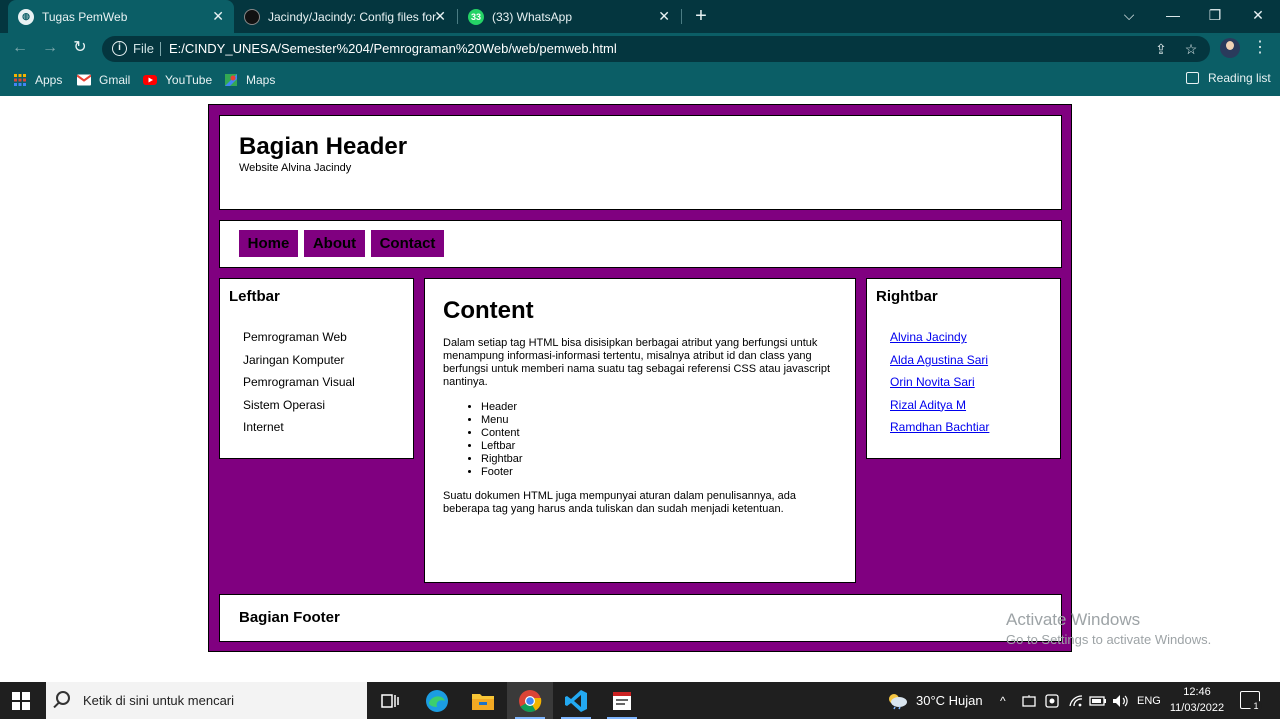  Describe the element at coordinates (502, 446) in the screenshot. I see `list-item: Leftbar` at that location.